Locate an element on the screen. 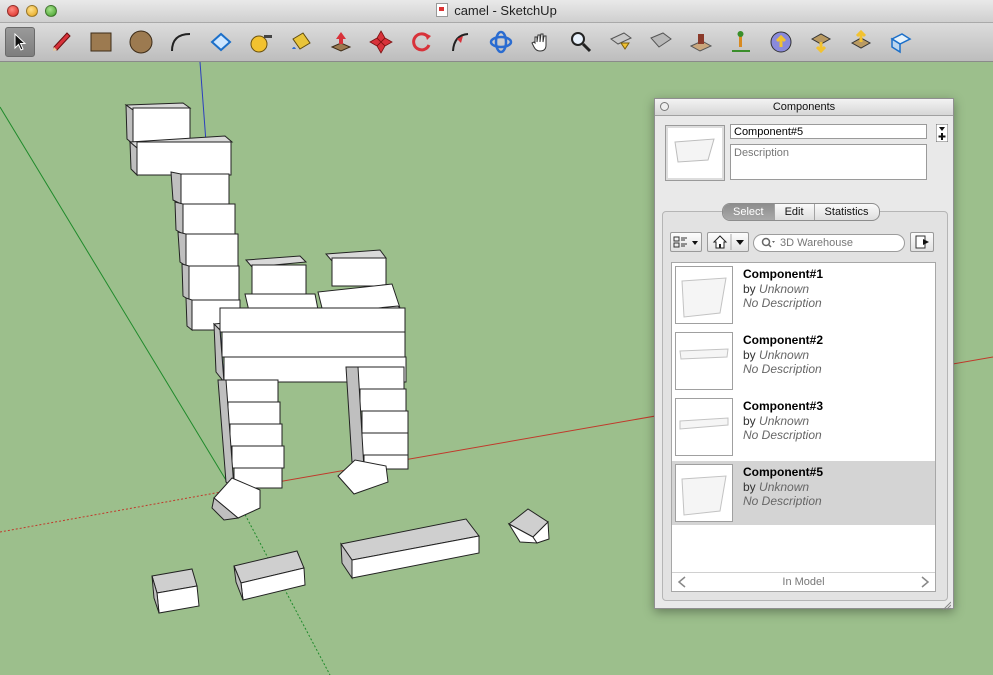 Image resolution: width=993 pixels, height=675 pixels. tape-measure-icon is located at coordinates (261, 42).